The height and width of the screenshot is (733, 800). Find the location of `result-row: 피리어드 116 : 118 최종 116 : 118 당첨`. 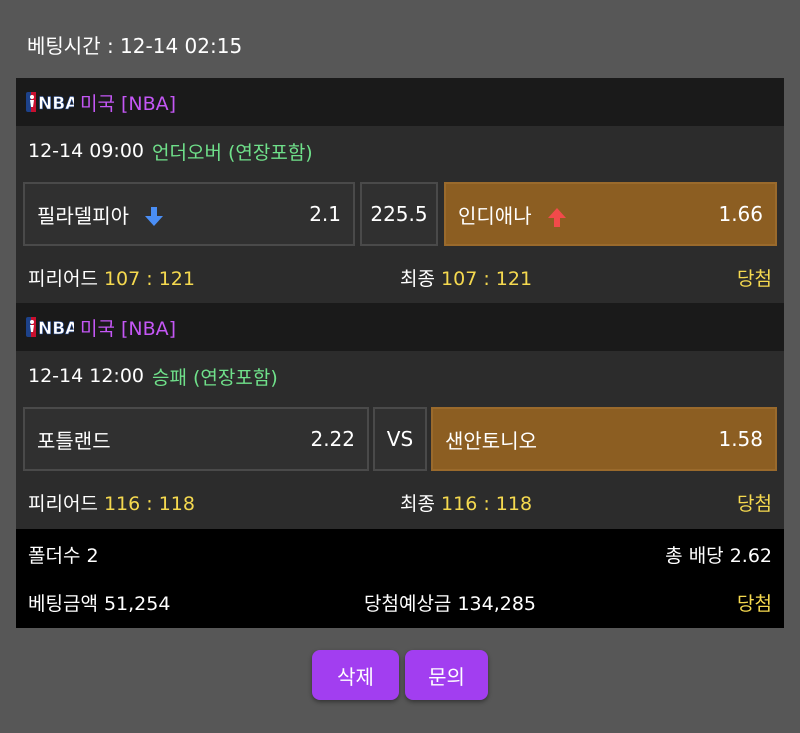

result-row: 피리어드 116 : 118 최종 116 : 118 당첨 is located at coordinates (400, 502).